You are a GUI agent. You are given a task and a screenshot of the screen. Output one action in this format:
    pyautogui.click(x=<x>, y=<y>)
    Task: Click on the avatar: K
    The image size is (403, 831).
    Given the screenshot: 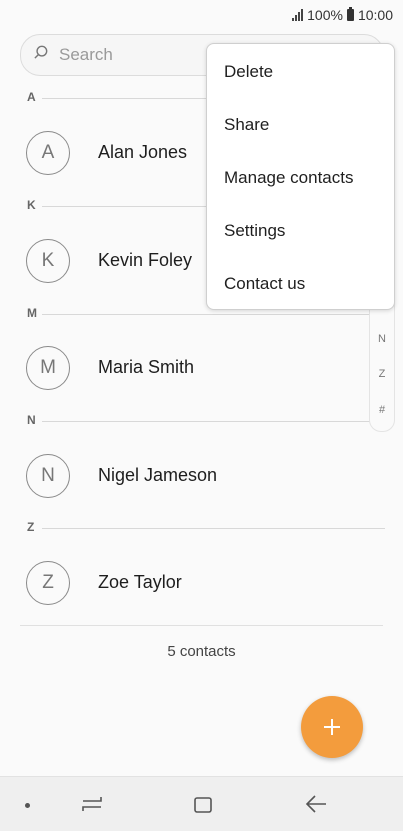 What is the action you would take?
    pyautogui.click(x=48, y=261)
    